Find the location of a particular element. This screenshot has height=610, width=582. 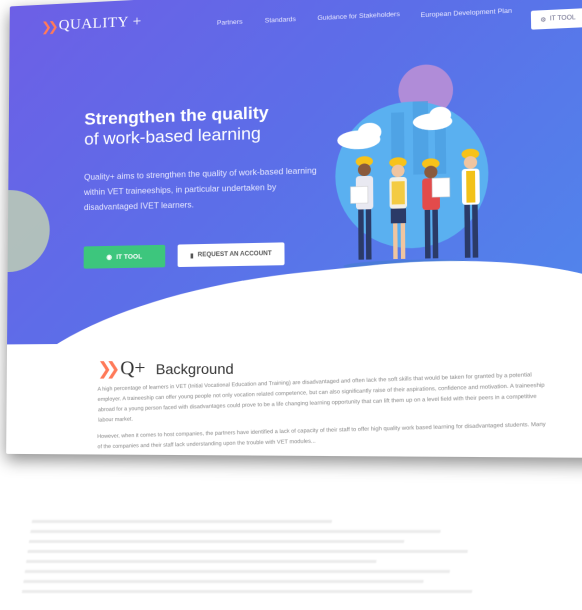

decorative-circle is located at coordinates (28, 230).